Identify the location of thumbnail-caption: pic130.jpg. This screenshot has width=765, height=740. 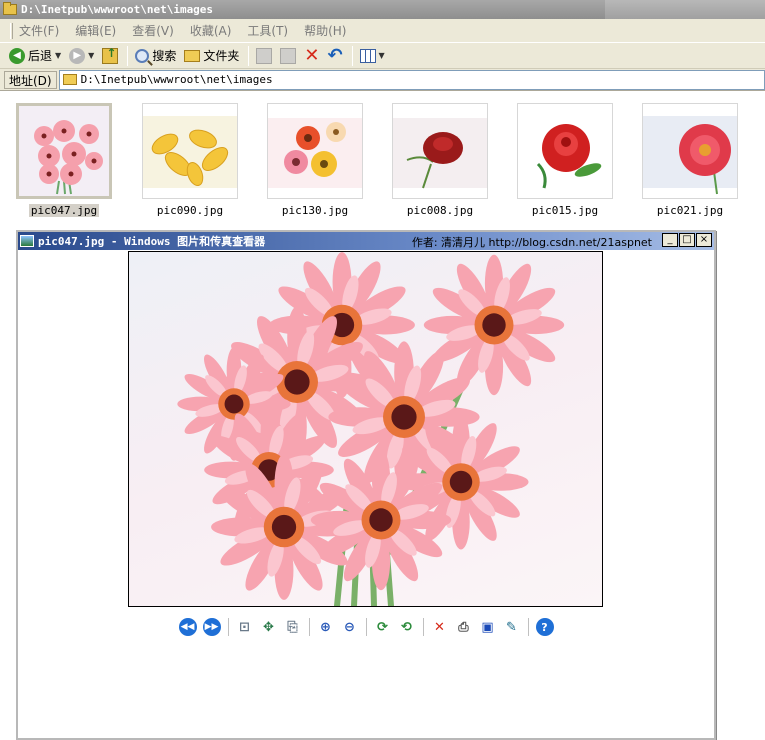
(315, 210).